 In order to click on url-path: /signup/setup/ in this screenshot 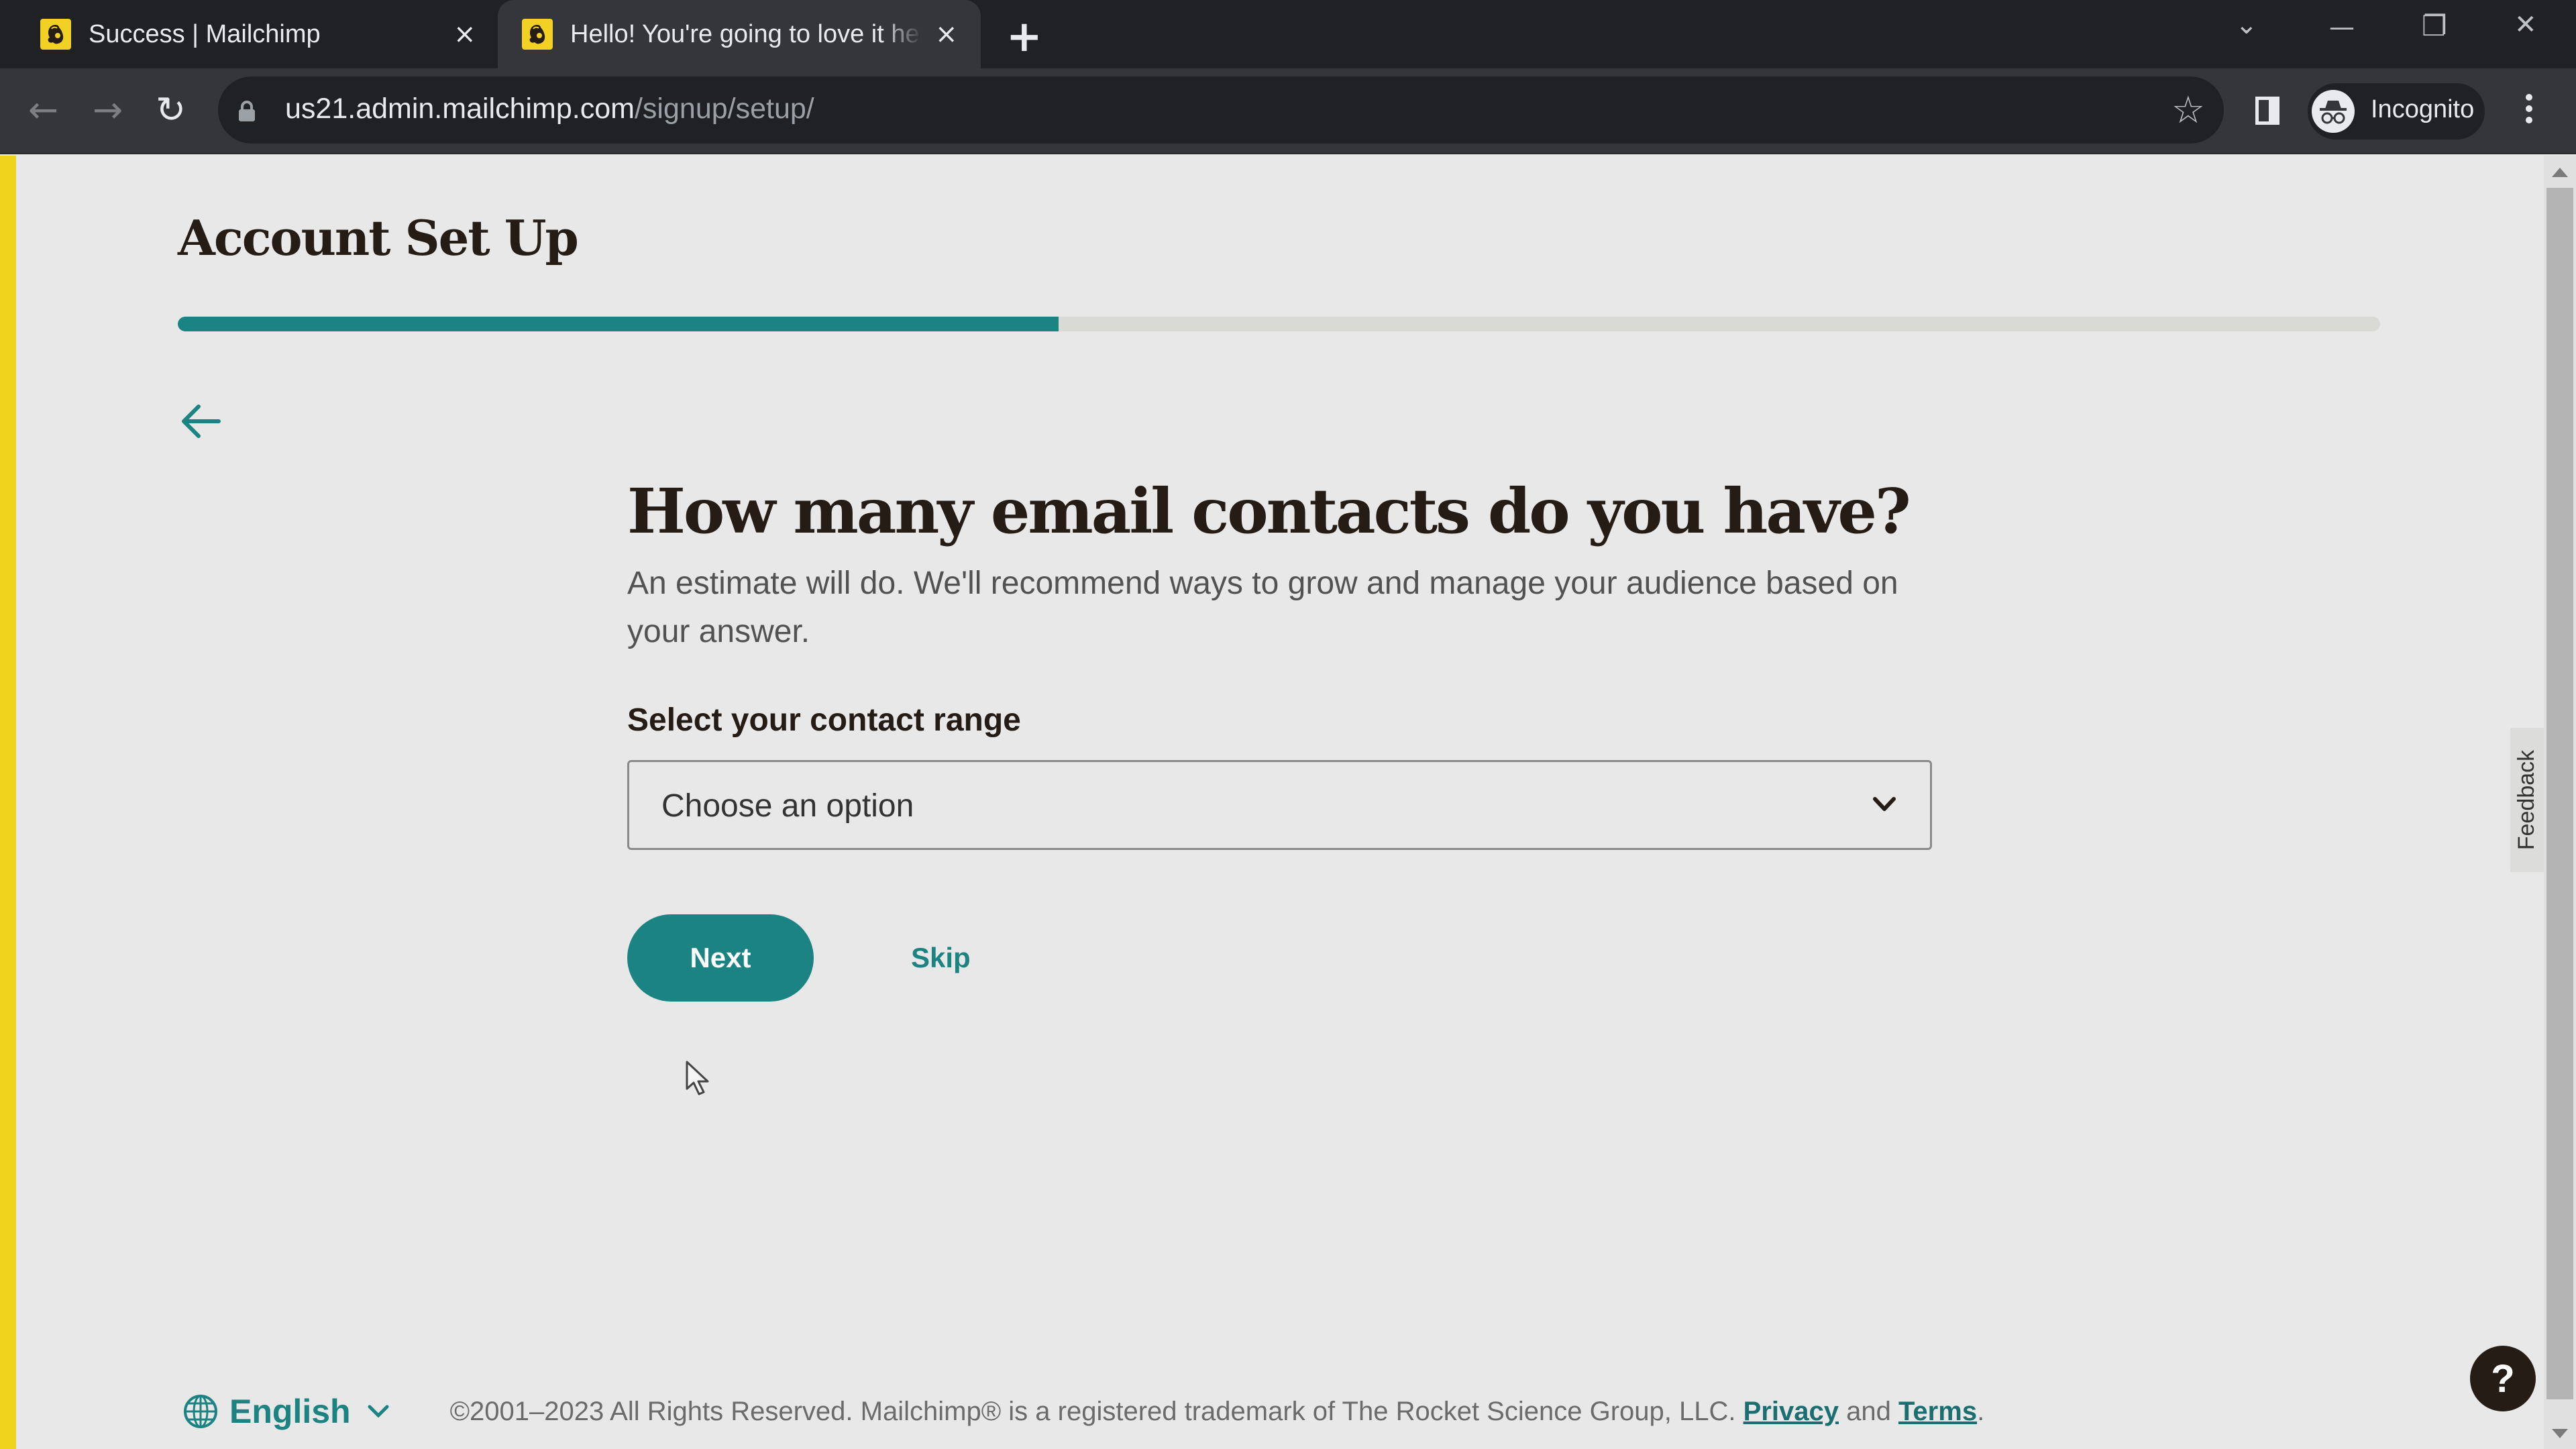, I will do `click(724, 109)`.